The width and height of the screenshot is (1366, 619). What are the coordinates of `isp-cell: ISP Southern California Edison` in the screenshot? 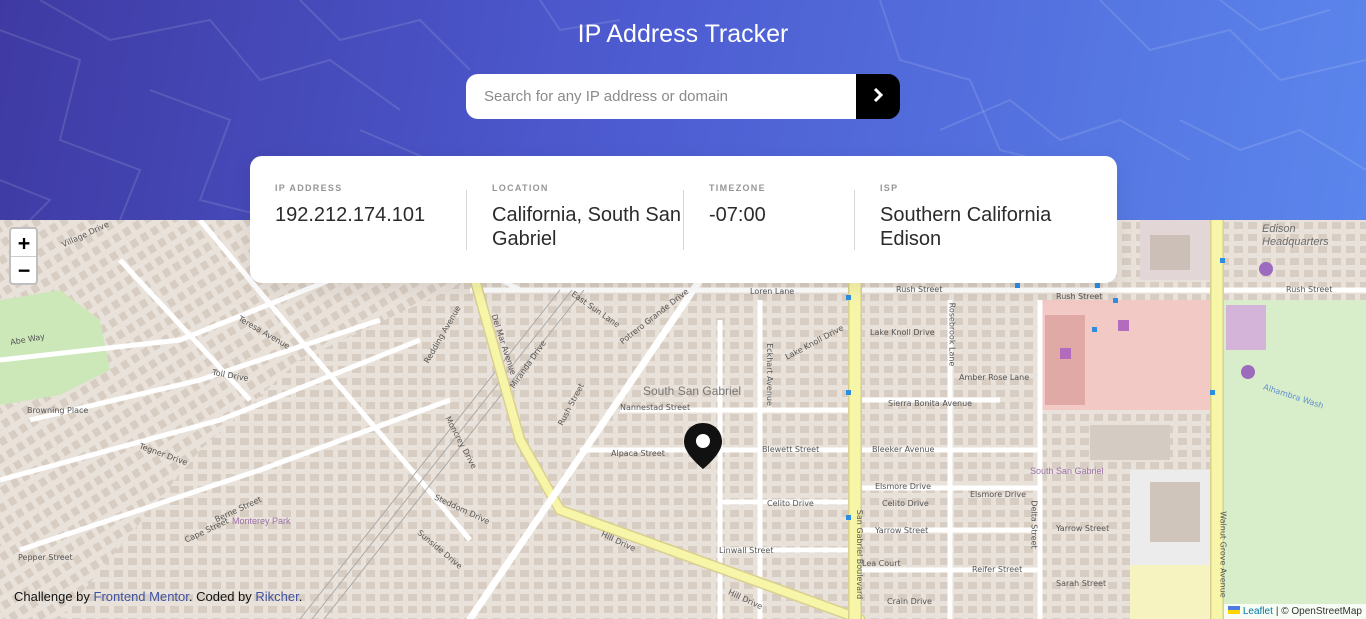 It's located at (980, 233).